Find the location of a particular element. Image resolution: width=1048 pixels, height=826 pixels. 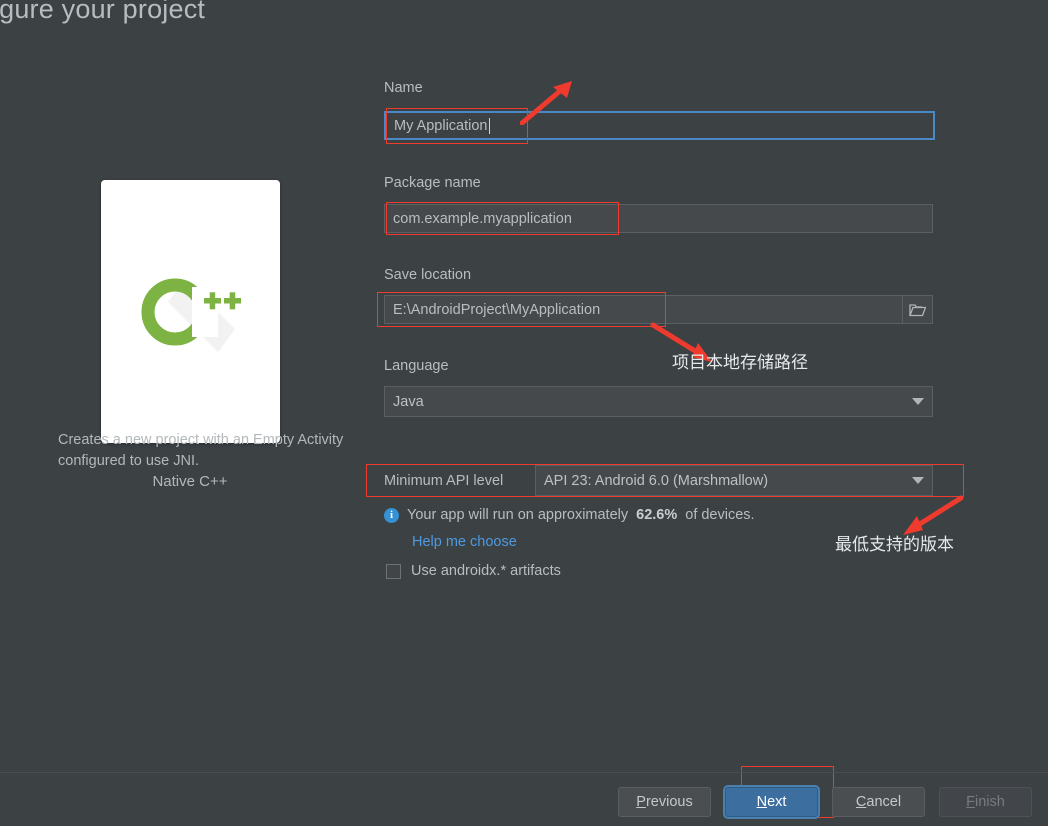

name-label: Name is located at coordinates (403, 88).